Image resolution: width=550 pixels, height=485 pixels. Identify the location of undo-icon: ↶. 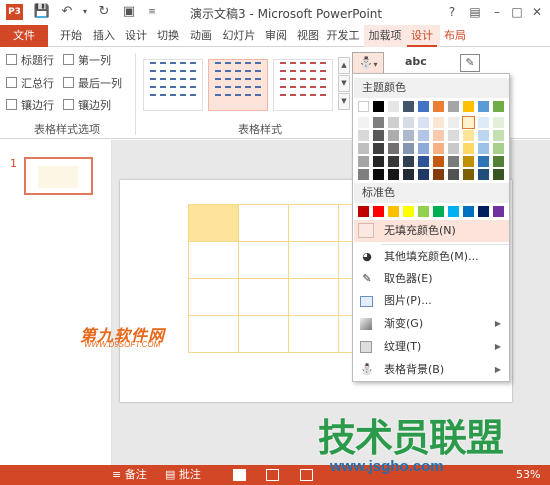
(67, 12).